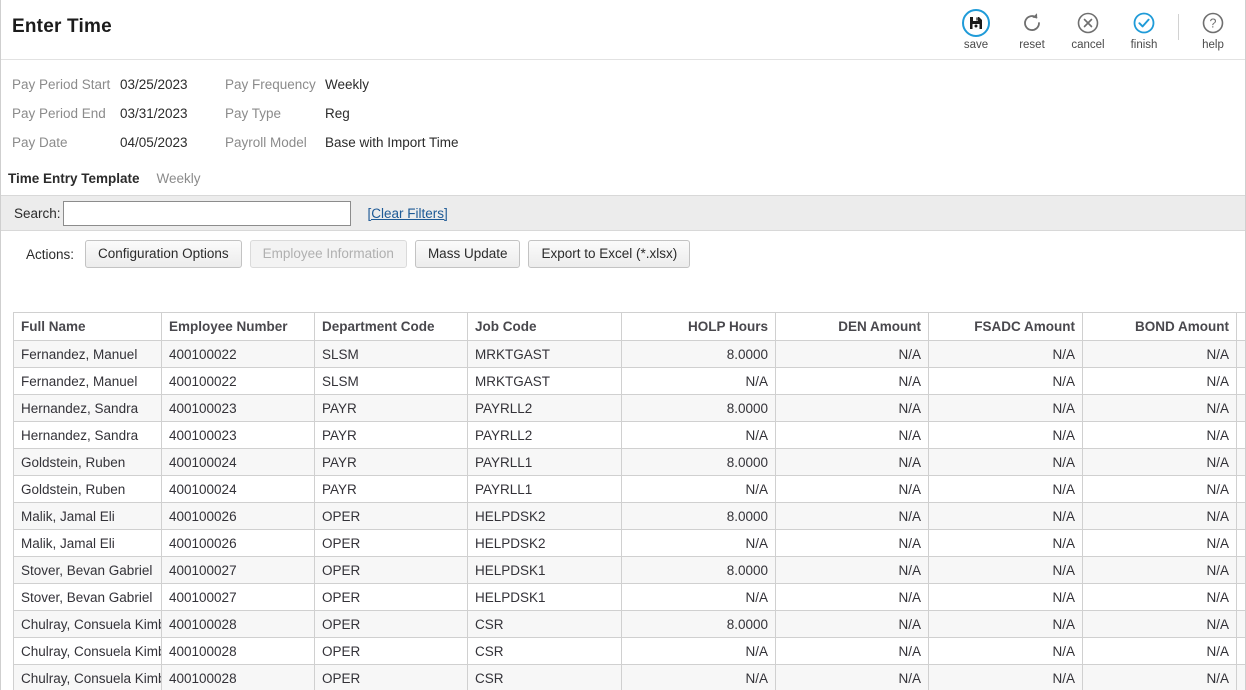  Describe the element at coordinates (391, 326) in the screenshot. I see `column-header-department-code: Department Code` at that location.